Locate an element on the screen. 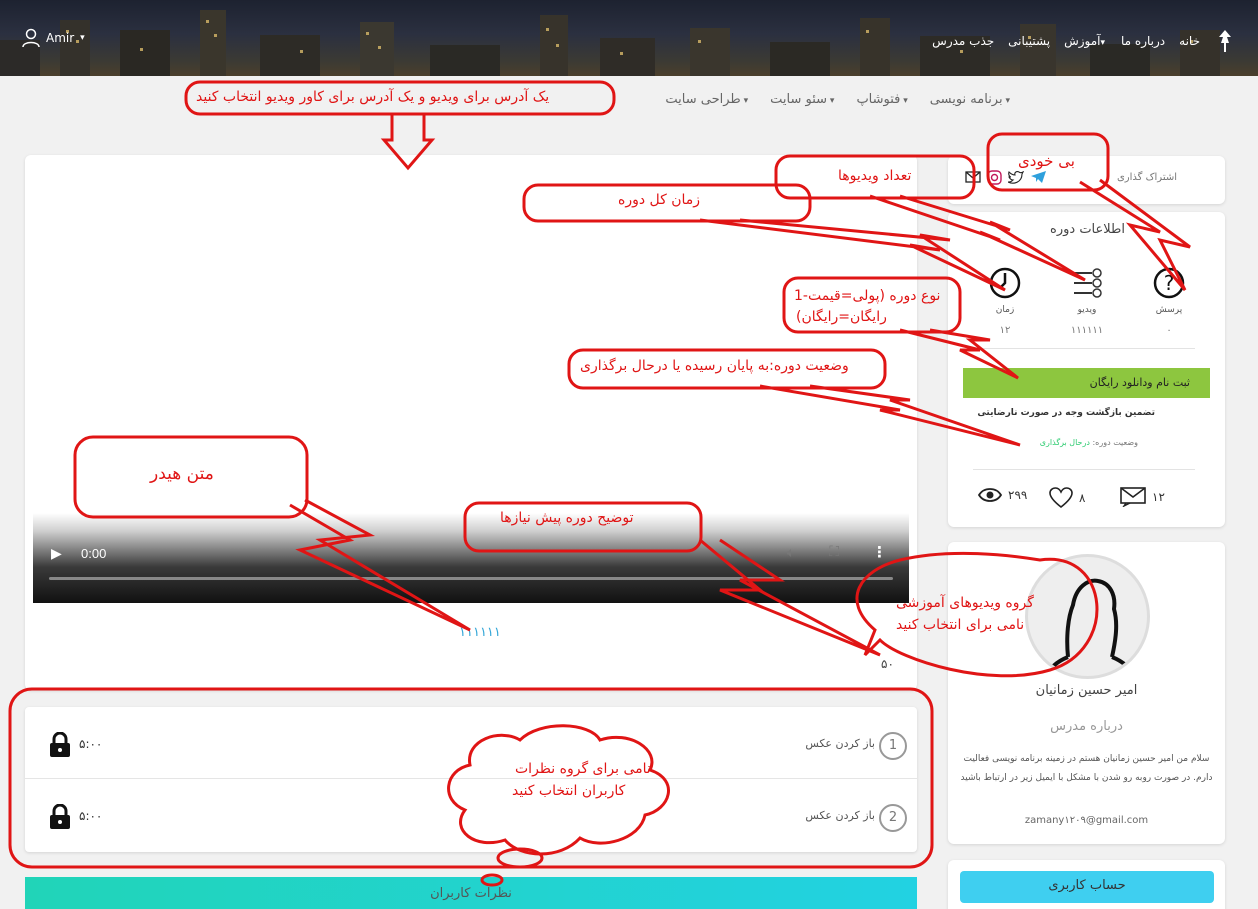 The image size is (1258, 909). teacher-email: zamany۱۲۰۹@gmail.com is located at coordinates (1086, 820).